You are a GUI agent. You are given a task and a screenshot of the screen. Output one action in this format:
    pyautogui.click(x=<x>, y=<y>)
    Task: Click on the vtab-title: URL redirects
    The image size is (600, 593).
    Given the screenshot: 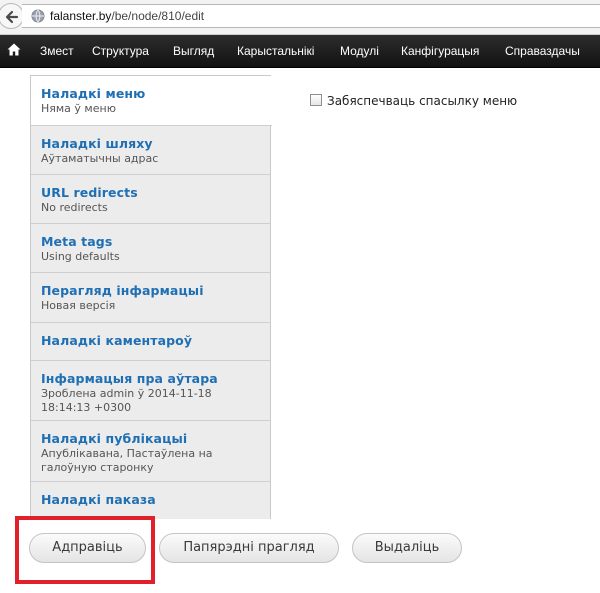 What is the action you would take?
    pyautogui.click(x=89, y=192)
    